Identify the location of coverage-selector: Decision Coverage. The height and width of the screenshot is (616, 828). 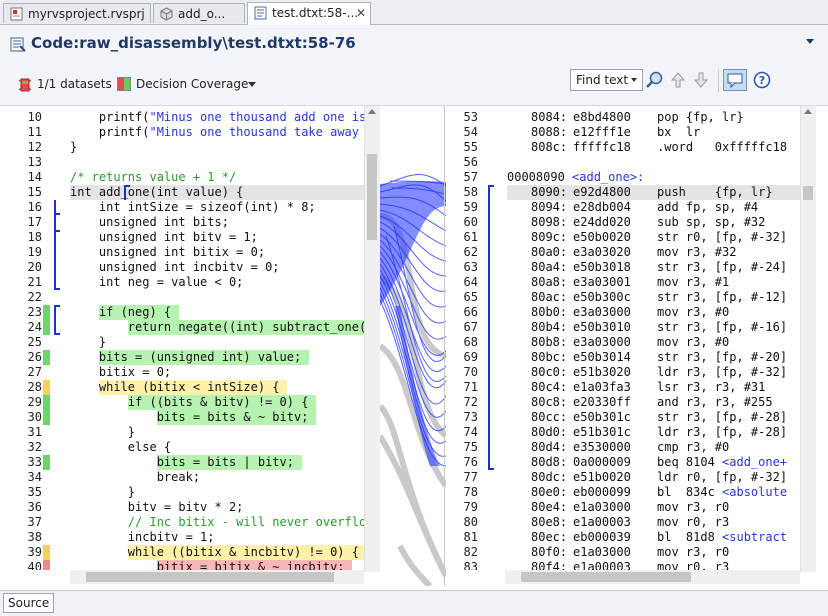
(192, 84).